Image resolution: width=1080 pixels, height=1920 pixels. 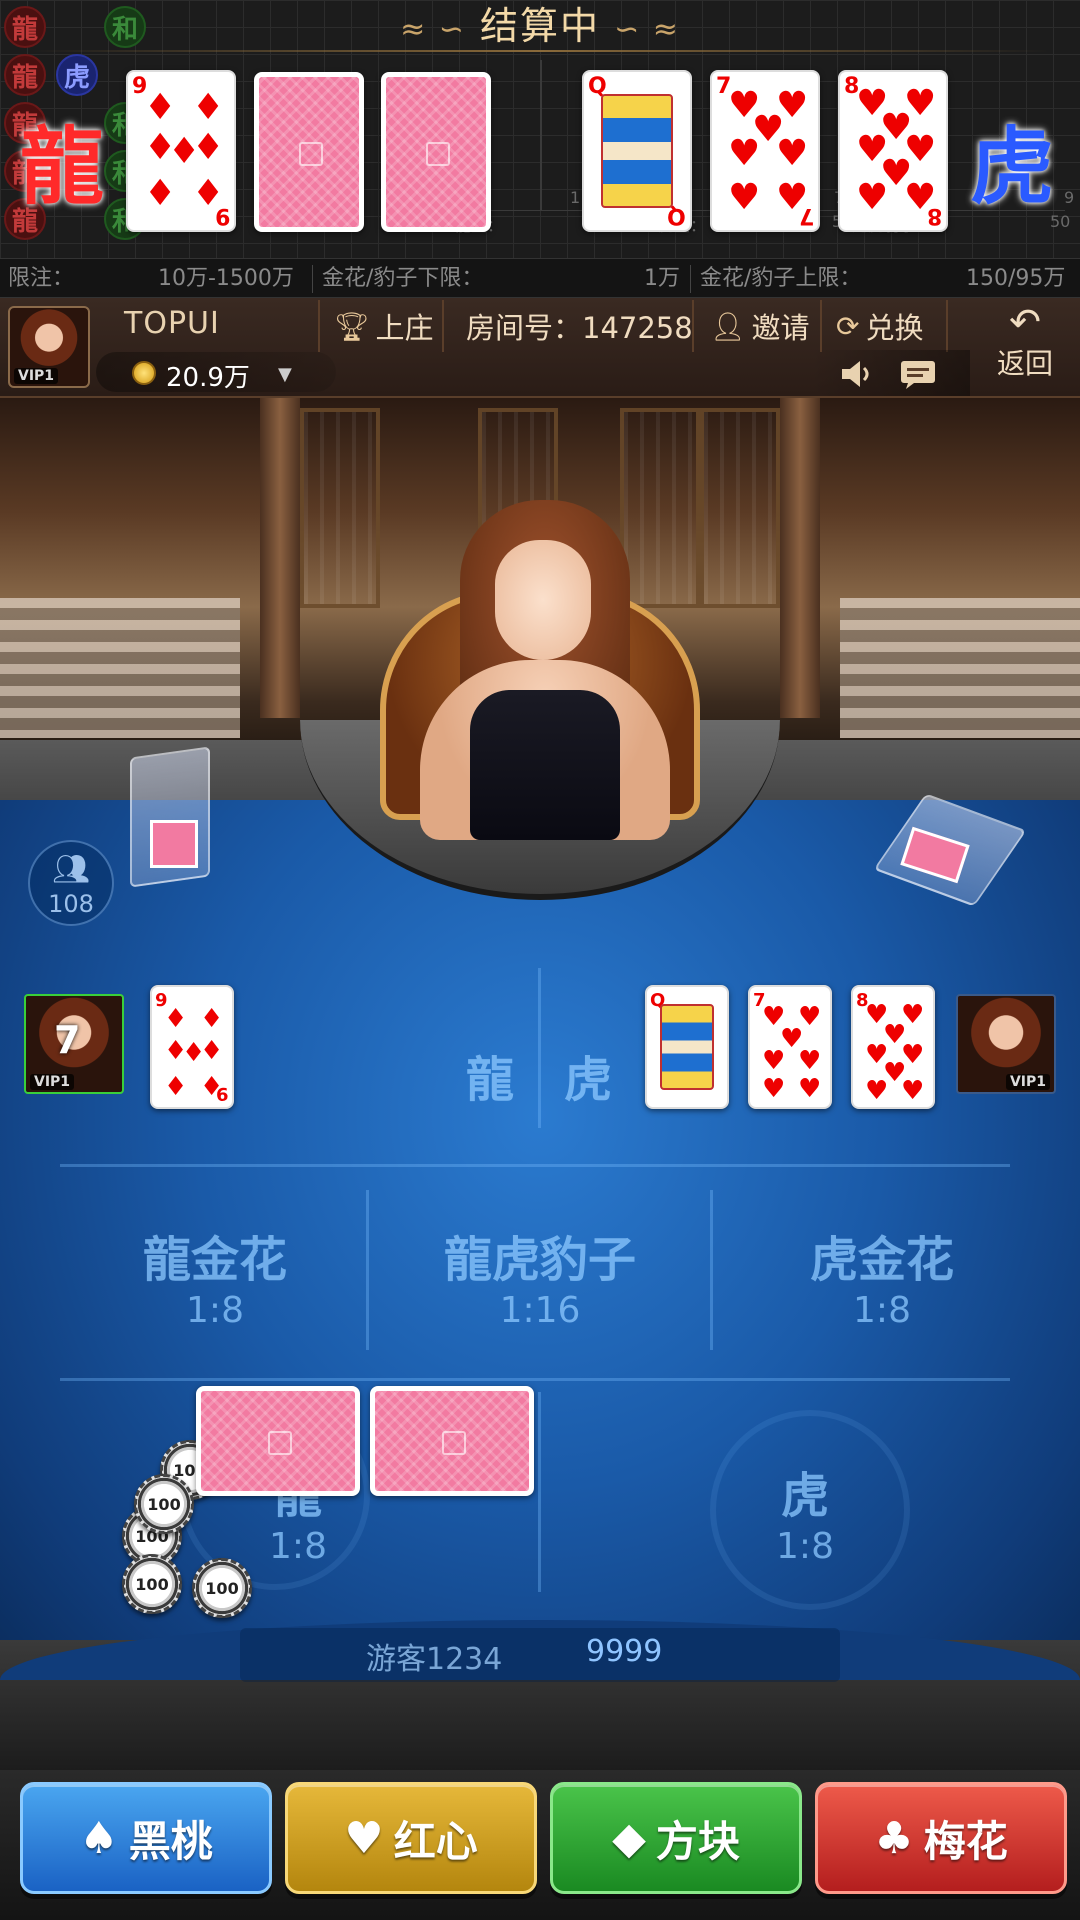 I want to click on banker-label: 上庄, so click(x=404, y=328).